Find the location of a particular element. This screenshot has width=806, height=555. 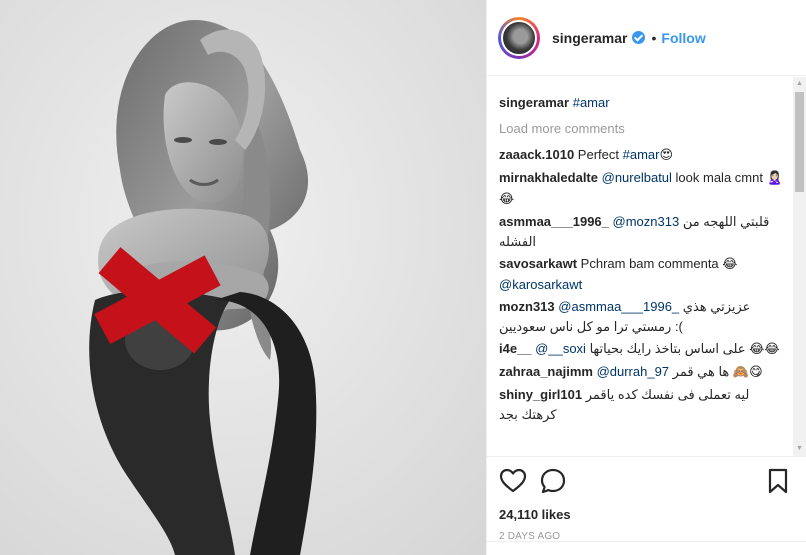

follow-button: Follow is located at coordinates (683, 38).